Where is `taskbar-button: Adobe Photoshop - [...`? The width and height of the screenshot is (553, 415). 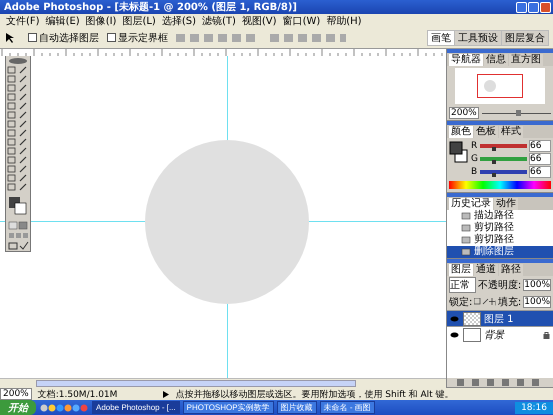
taskbar-button: Adobe Photoshop - [... is located at coordinates (136, 407).